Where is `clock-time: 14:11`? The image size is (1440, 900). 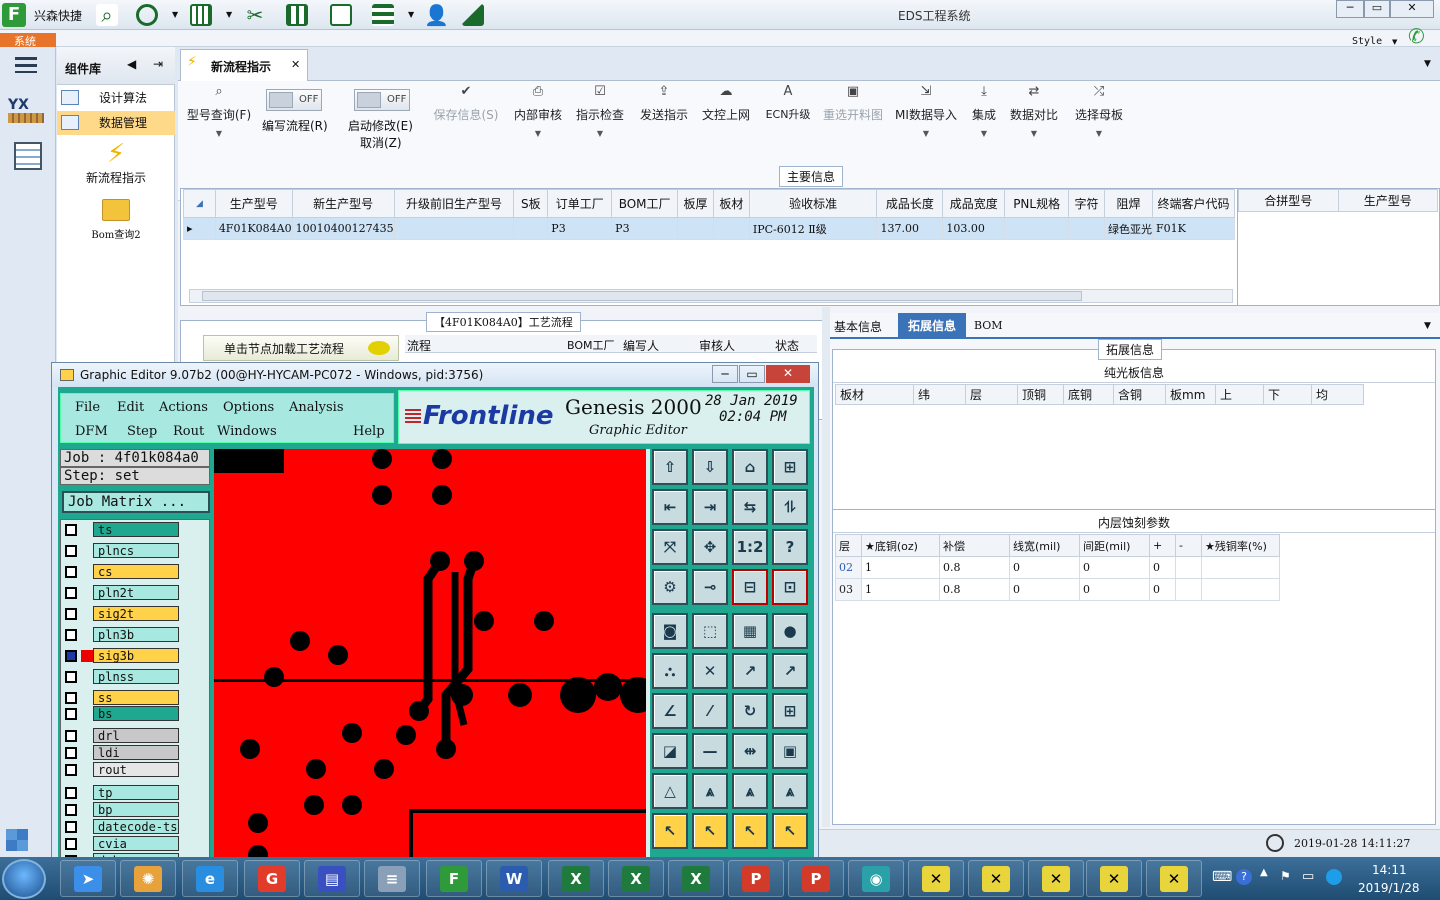 clock-time: 14:11 is located at coordinates (1389, 870).